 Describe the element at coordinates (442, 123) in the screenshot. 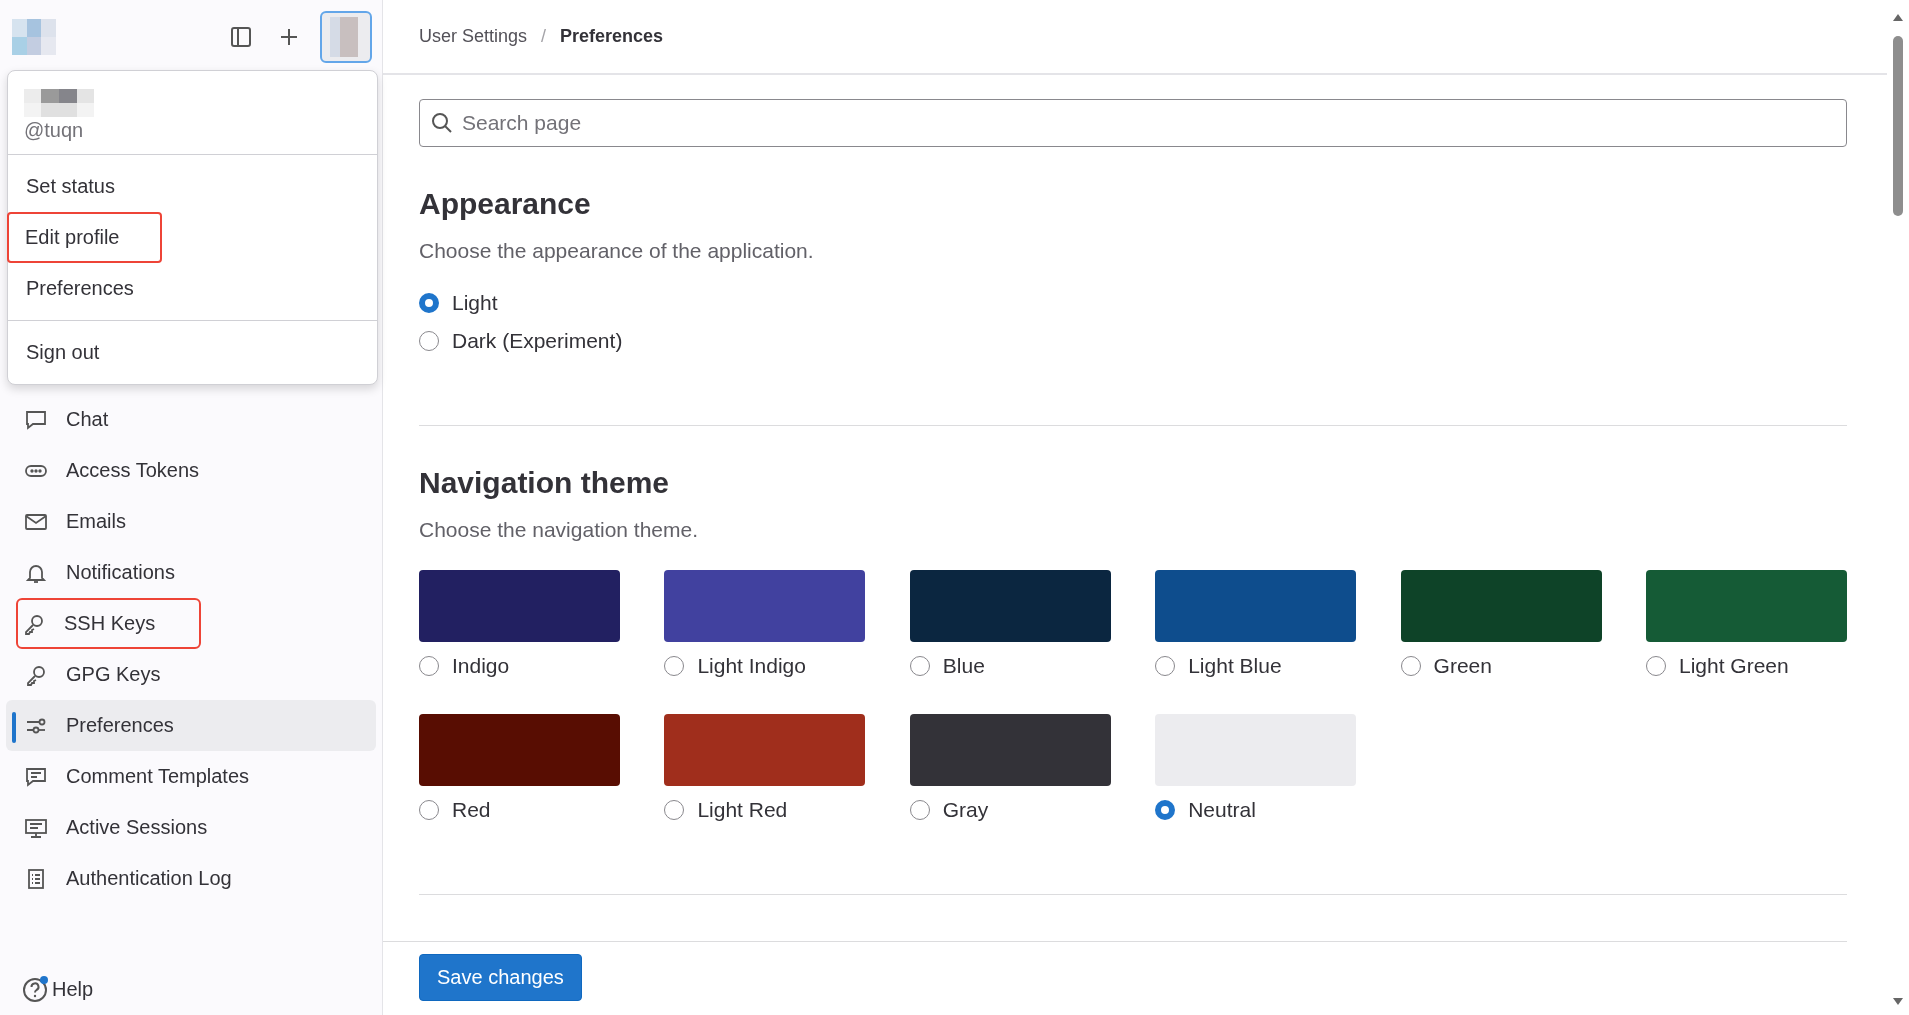

I see `search-icon` at that location.